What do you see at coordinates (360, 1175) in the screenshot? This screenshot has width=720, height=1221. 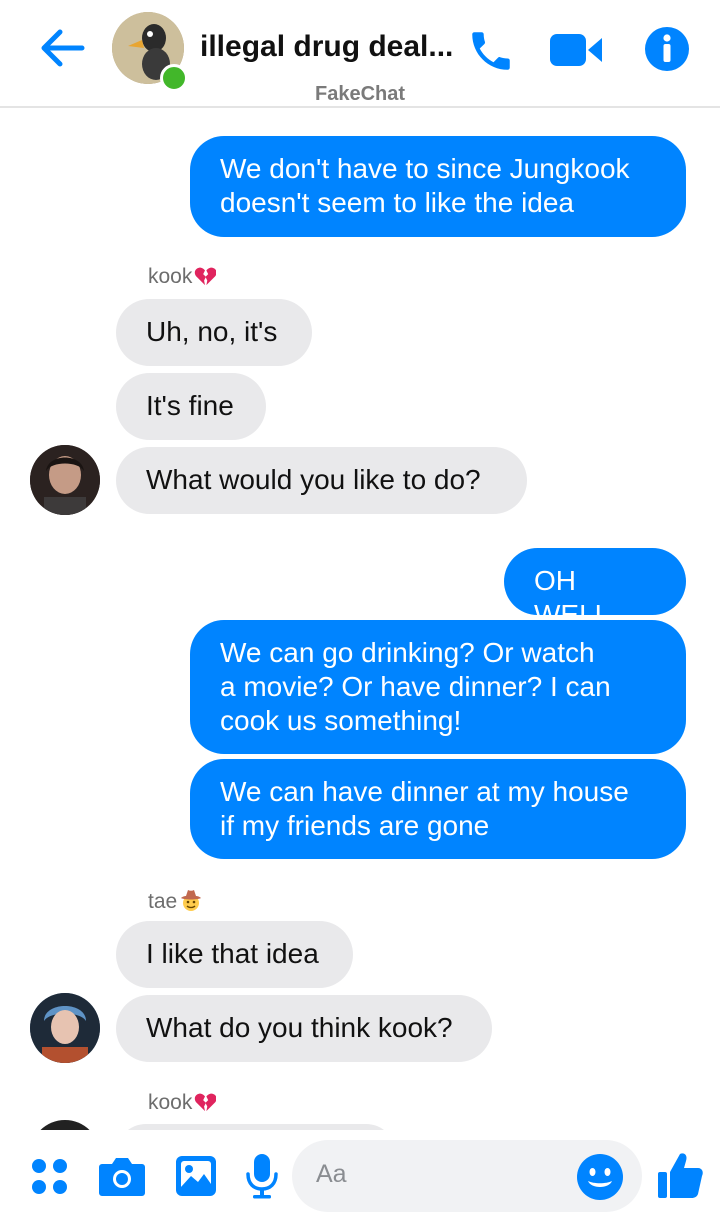 I see `message-composer: Aa` at bounding box center [360, 1175].